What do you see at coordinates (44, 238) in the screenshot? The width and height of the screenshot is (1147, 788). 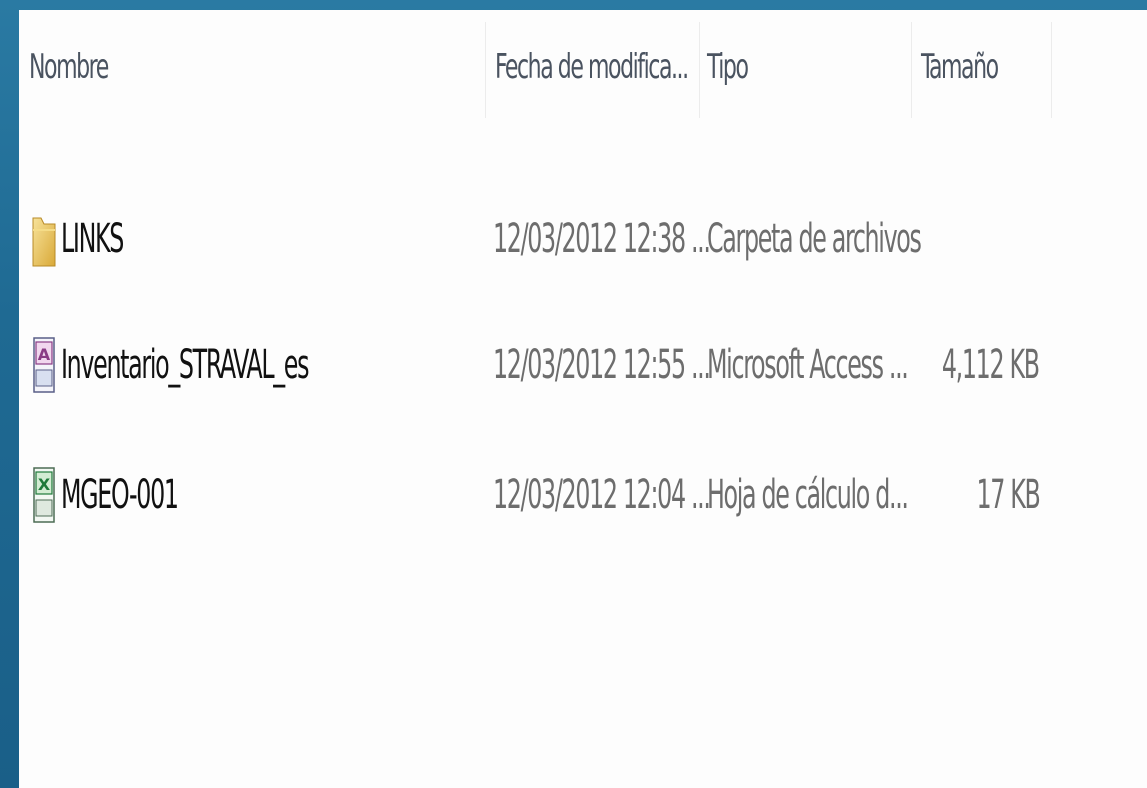 I see `folder-icon` at bounding box center [44, 238].